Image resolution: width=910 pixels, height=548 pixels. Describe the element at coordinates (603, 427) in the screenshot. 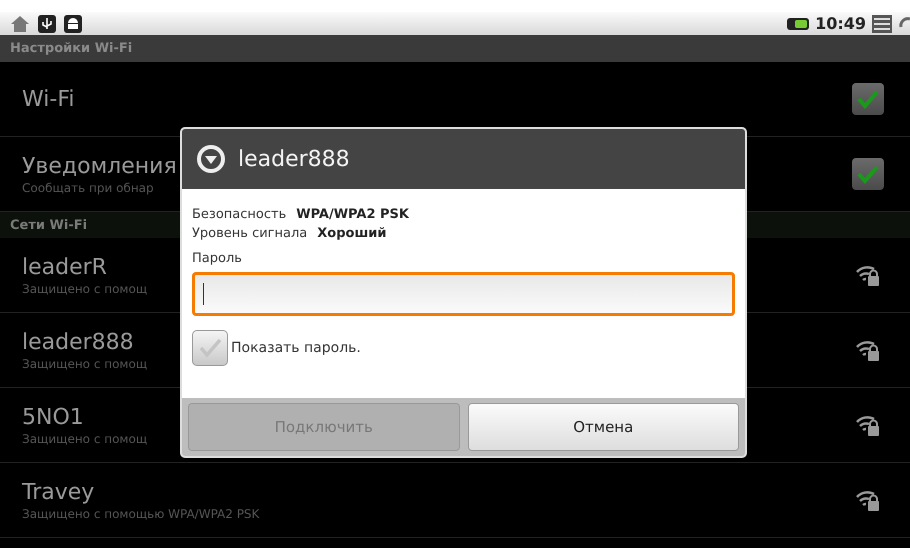

I see `dialog-button: Отмена` at that location.